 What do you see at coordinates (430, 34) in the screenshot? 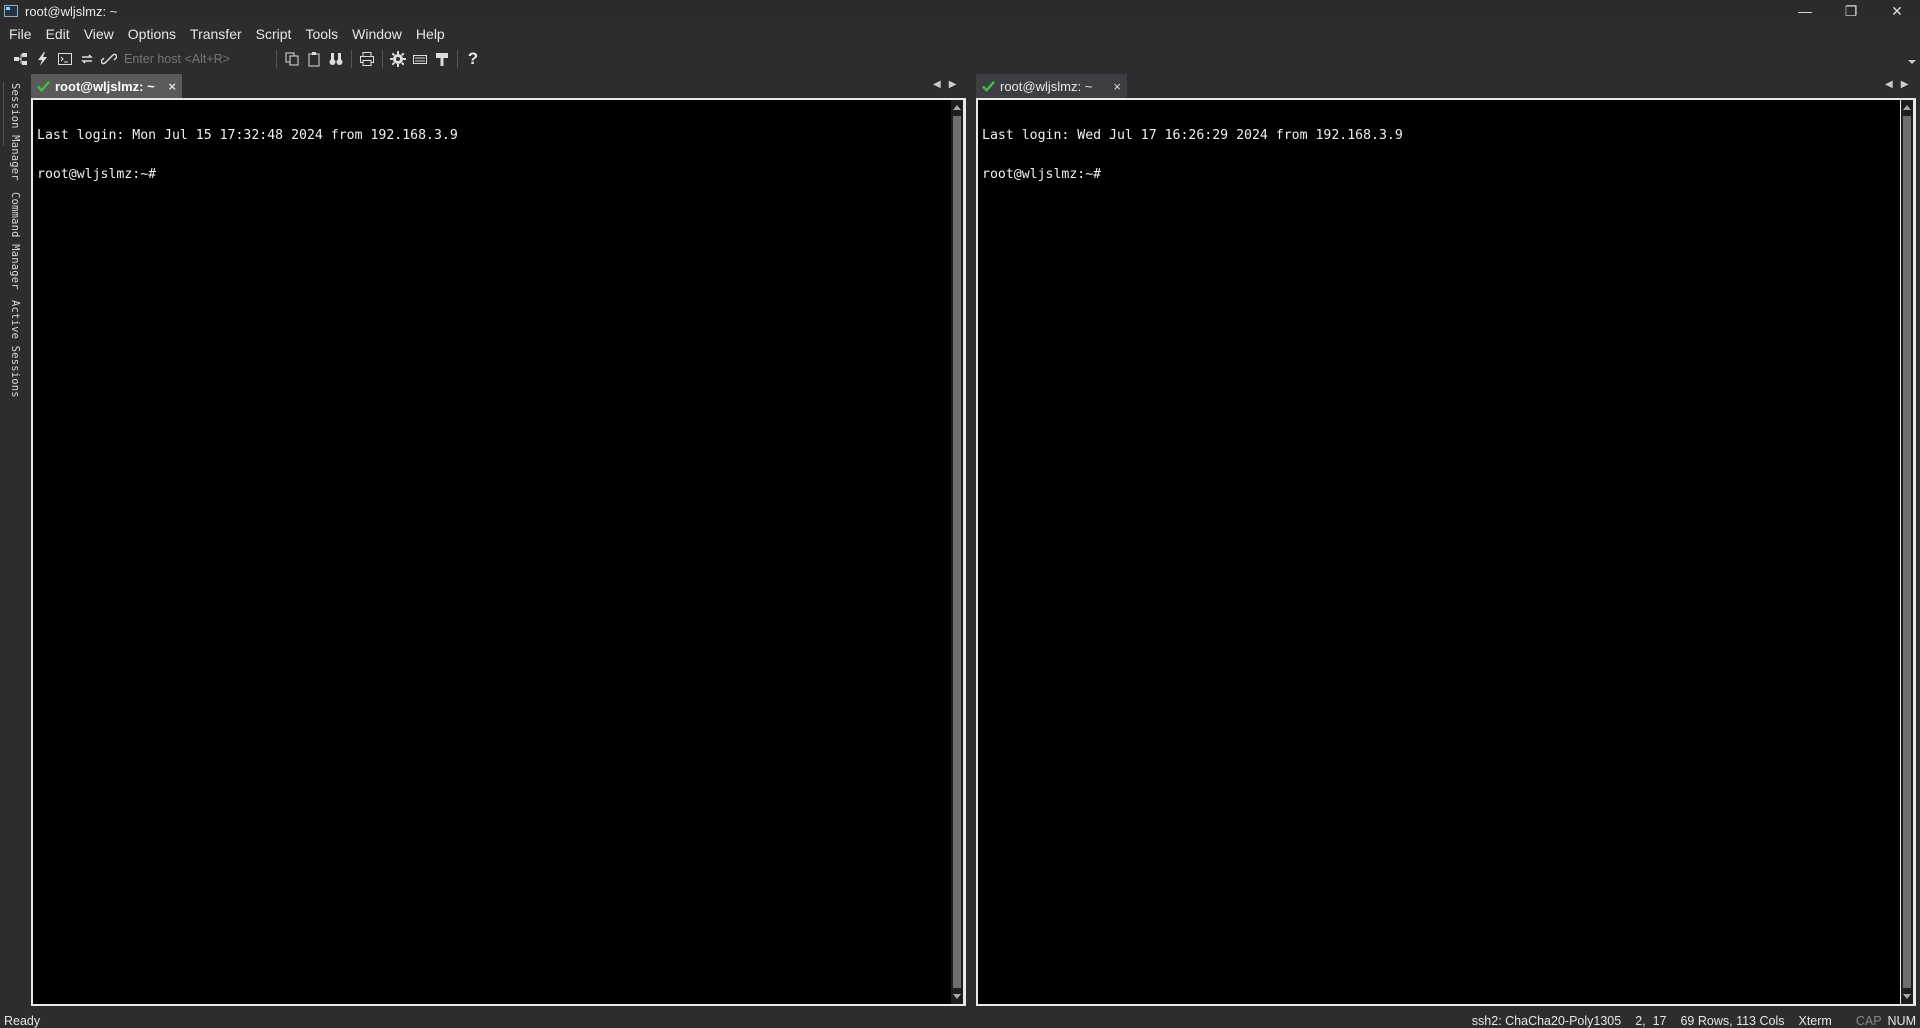
I see `menu-help: Help` at bounding box center [430, 34].